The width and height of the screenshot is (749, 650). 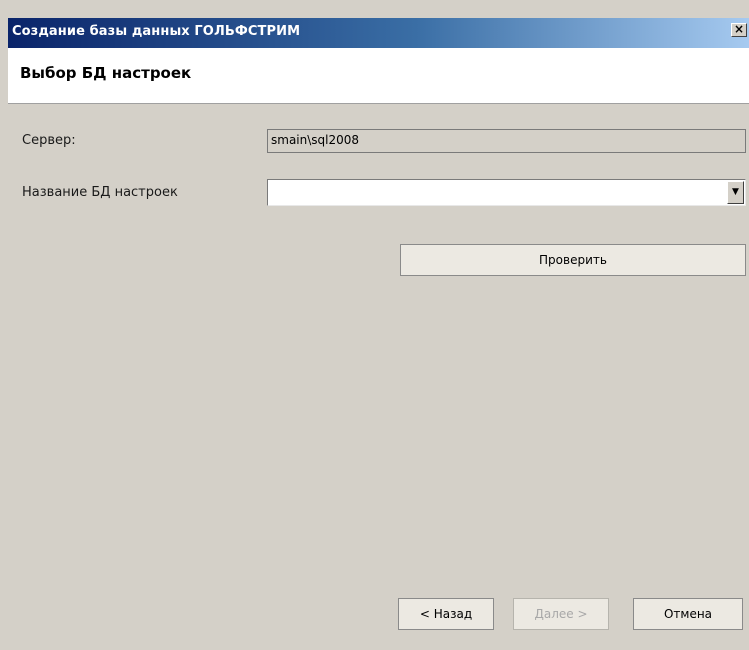 I want to click on page-title: Выбор БД настроек, so click(x=106, y=73).